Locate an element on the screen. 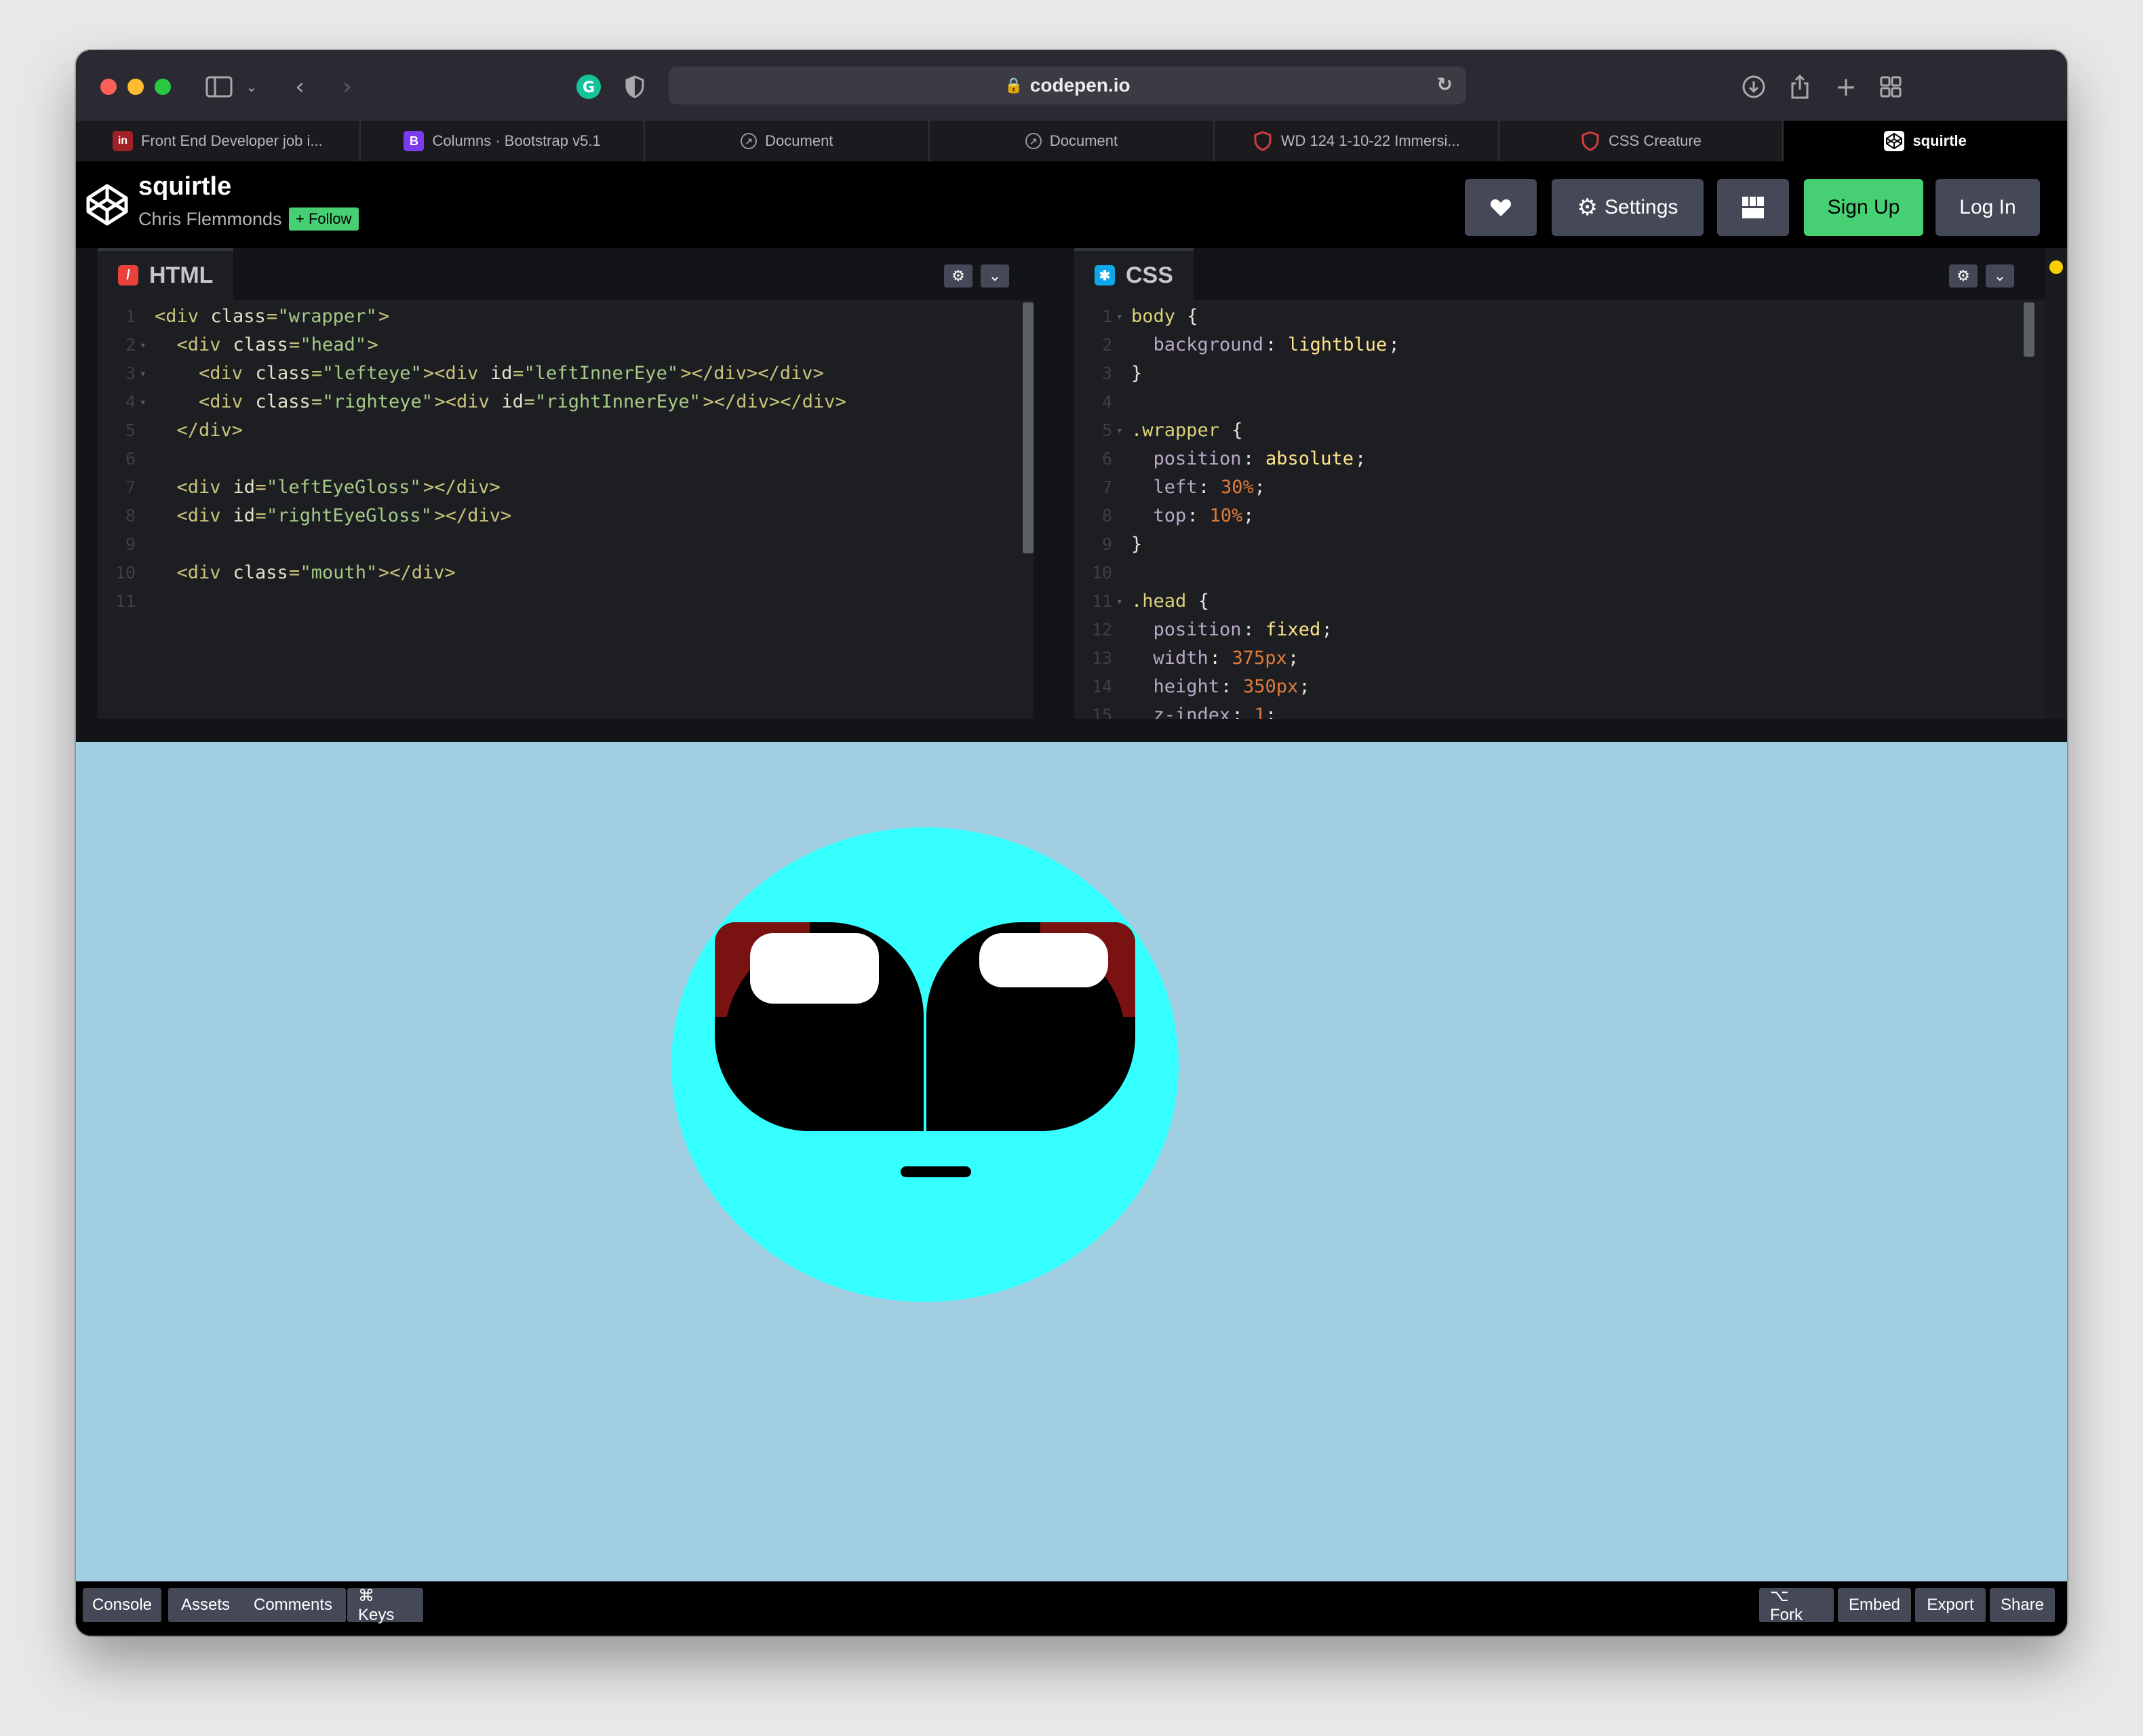 The height and width of the screenshot is (1736, 2143). assets-button: Assets is located at coordinates (205, 1605).